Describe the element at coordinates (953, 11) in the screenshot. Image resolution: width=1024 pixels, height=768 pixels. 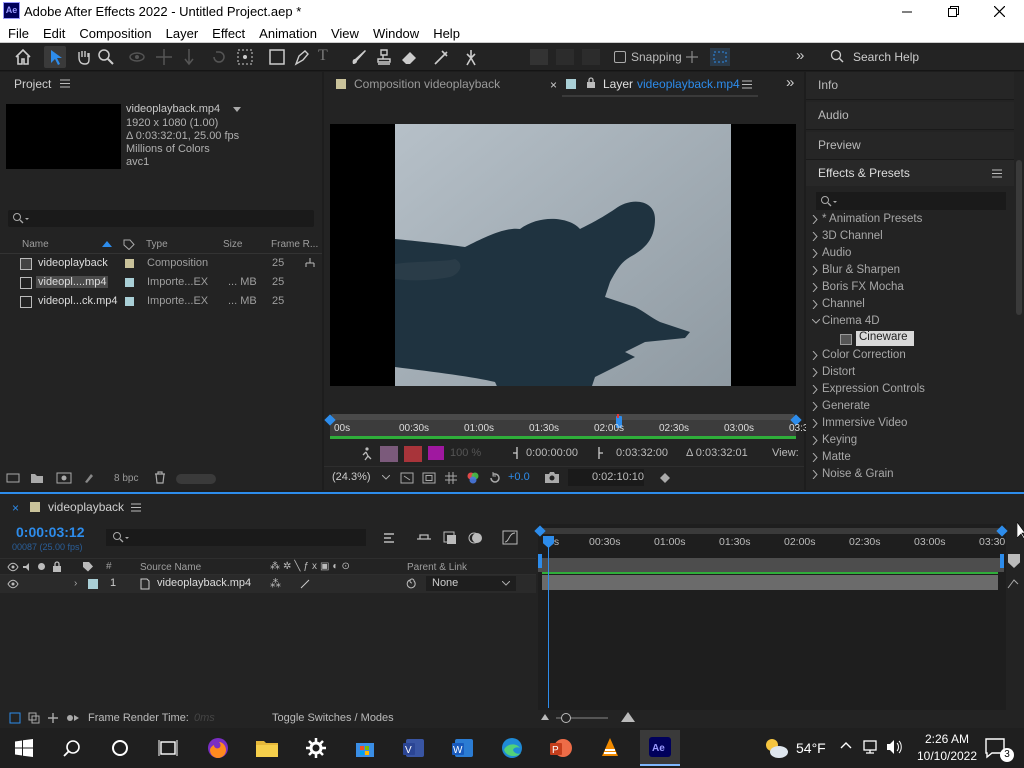
I see `maximize-button` at that location.